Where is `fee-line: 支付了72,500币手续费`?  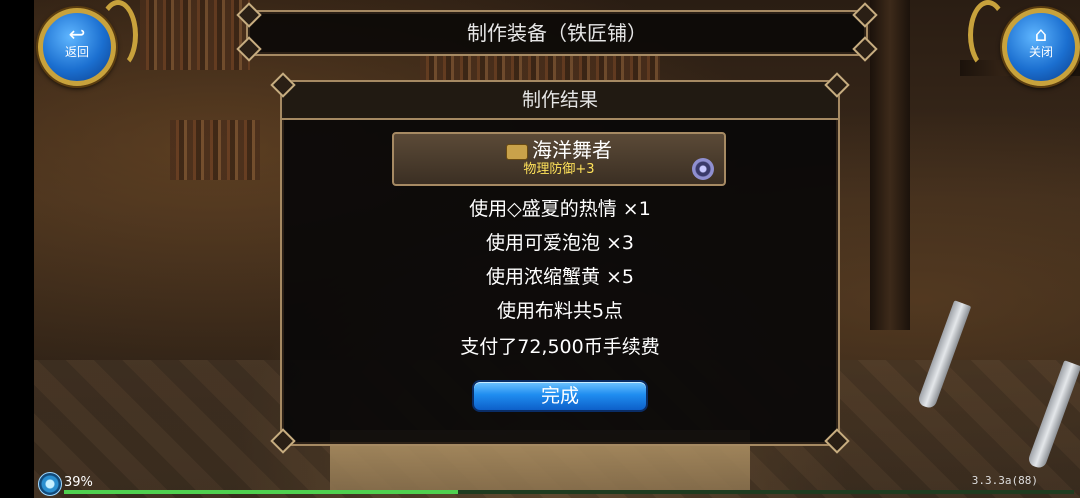 fee-line: 支付了72,500币手续费 is located at coordinates (560, 347).